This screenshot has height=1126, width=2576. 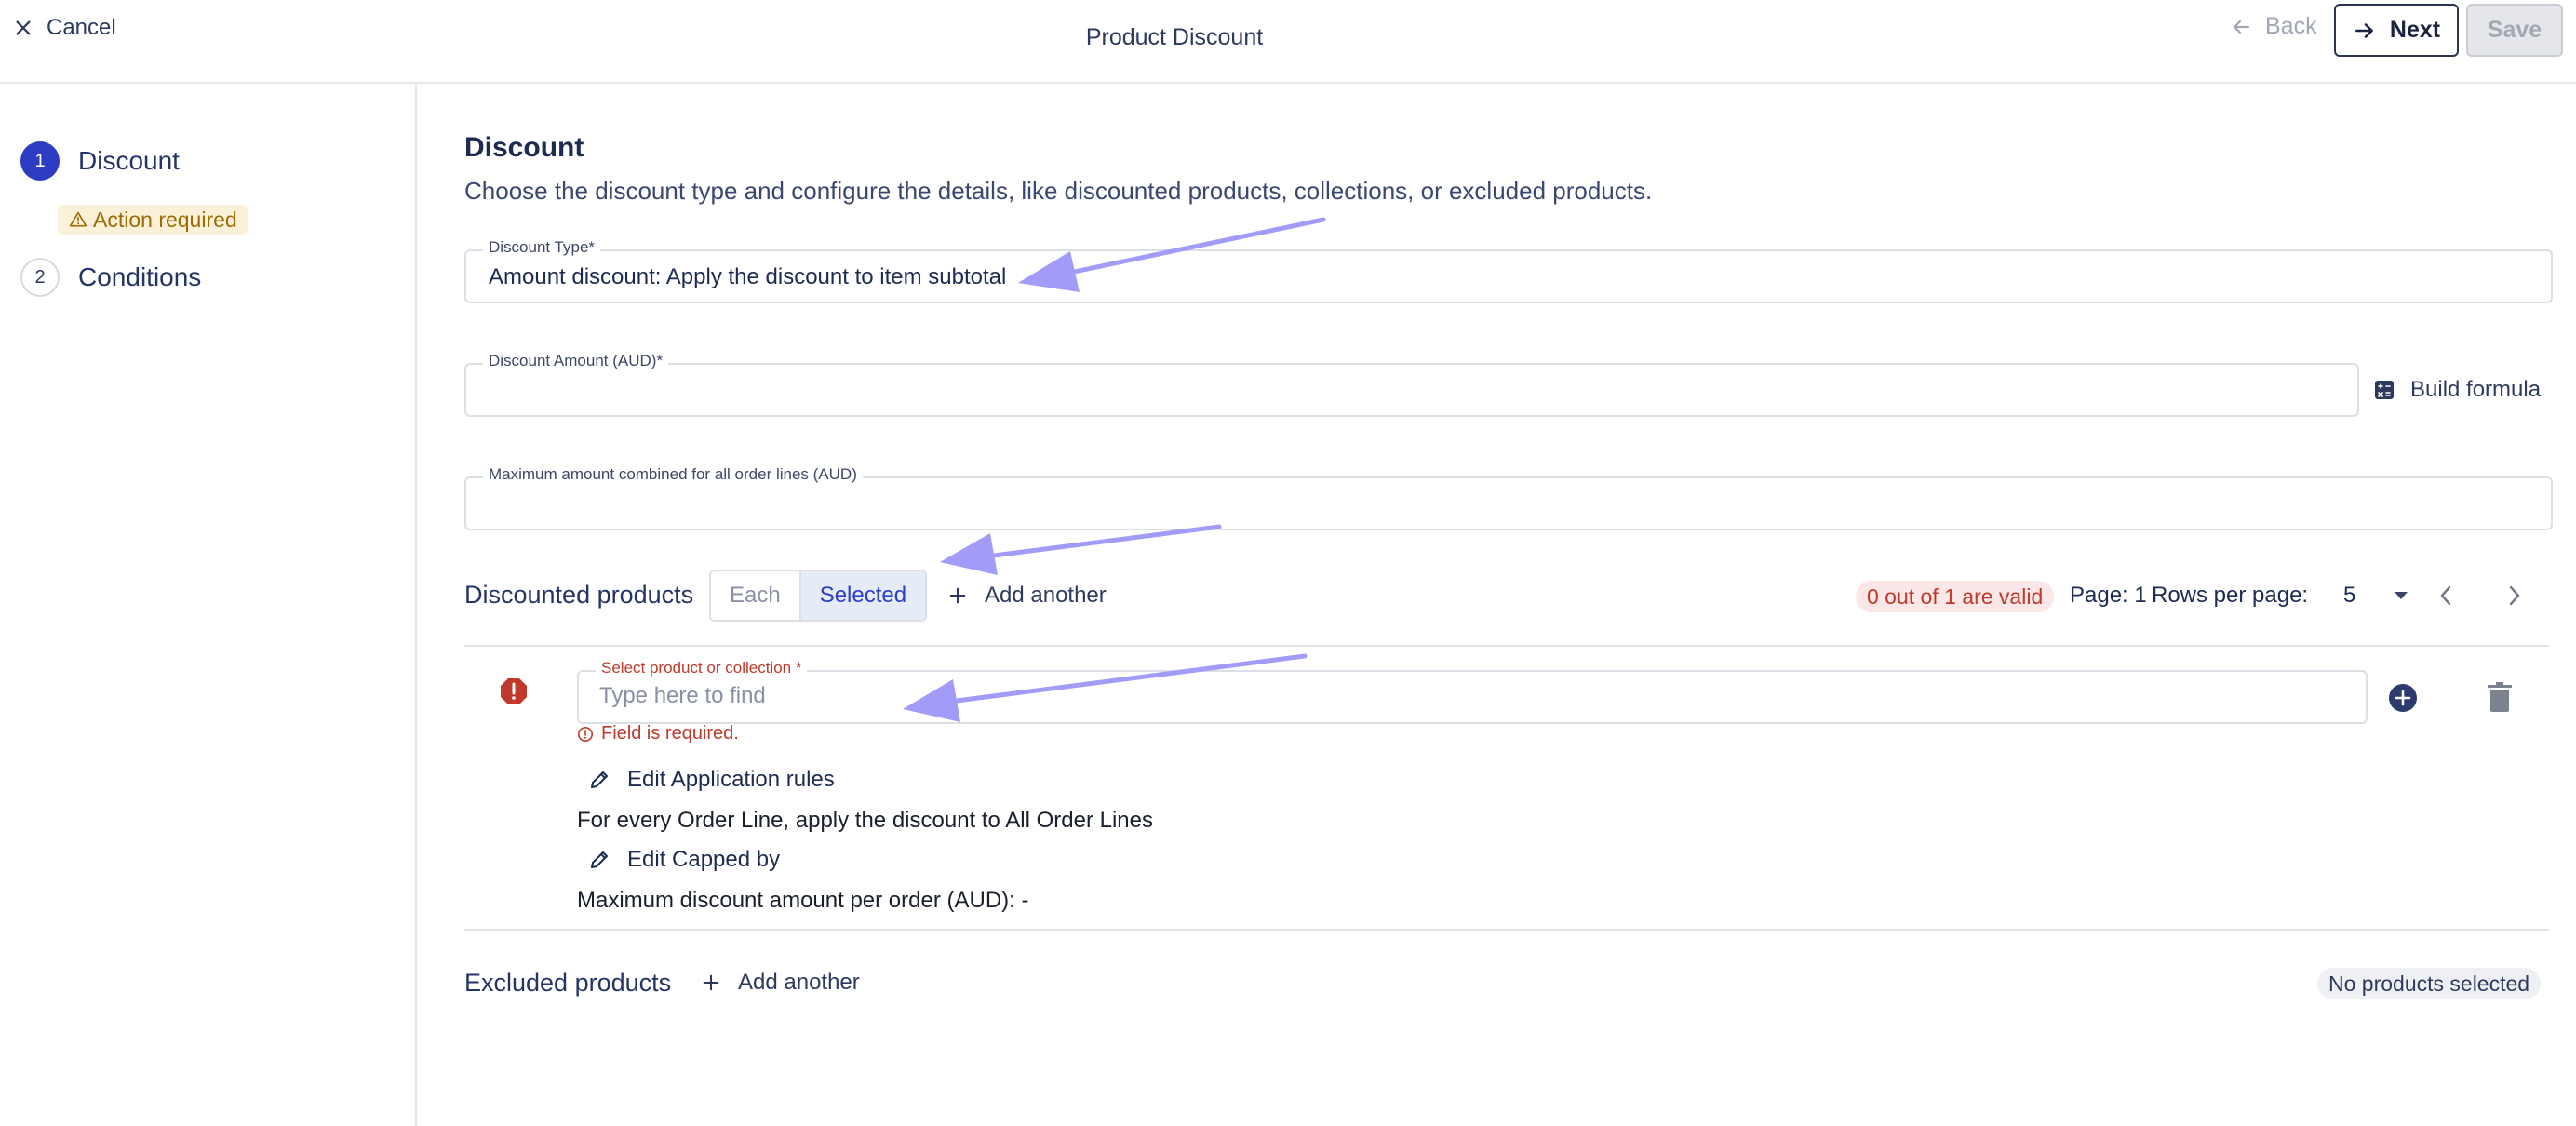 What do you see at coordinates (704, 859) in the screenshot?
I see `edit-capped-by-label: Edit Capped by` at bounding box center [704, 859].